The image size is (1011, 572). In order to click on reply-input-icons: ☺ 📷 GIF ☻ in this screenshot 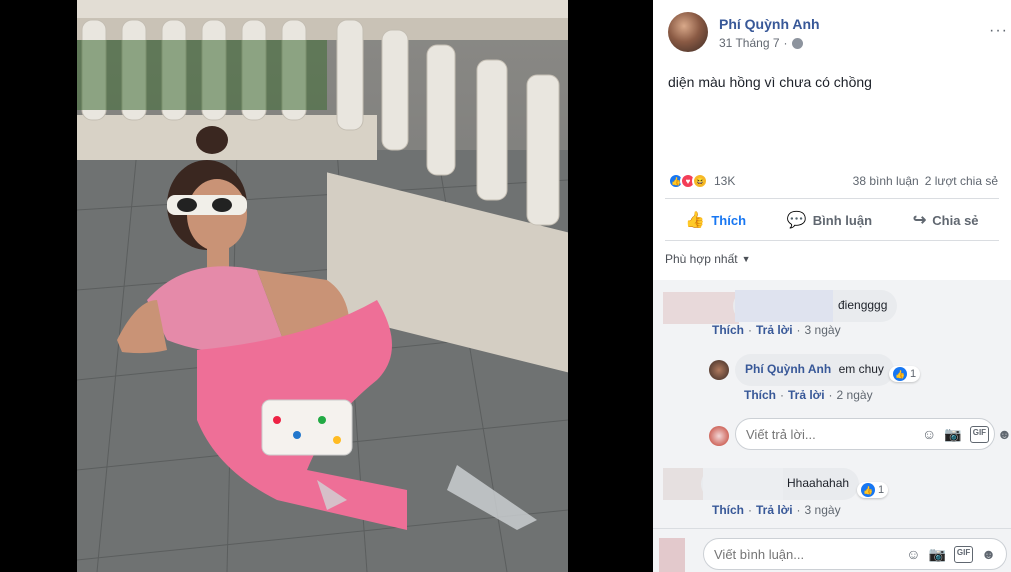, I will do `click(966, 434)`.